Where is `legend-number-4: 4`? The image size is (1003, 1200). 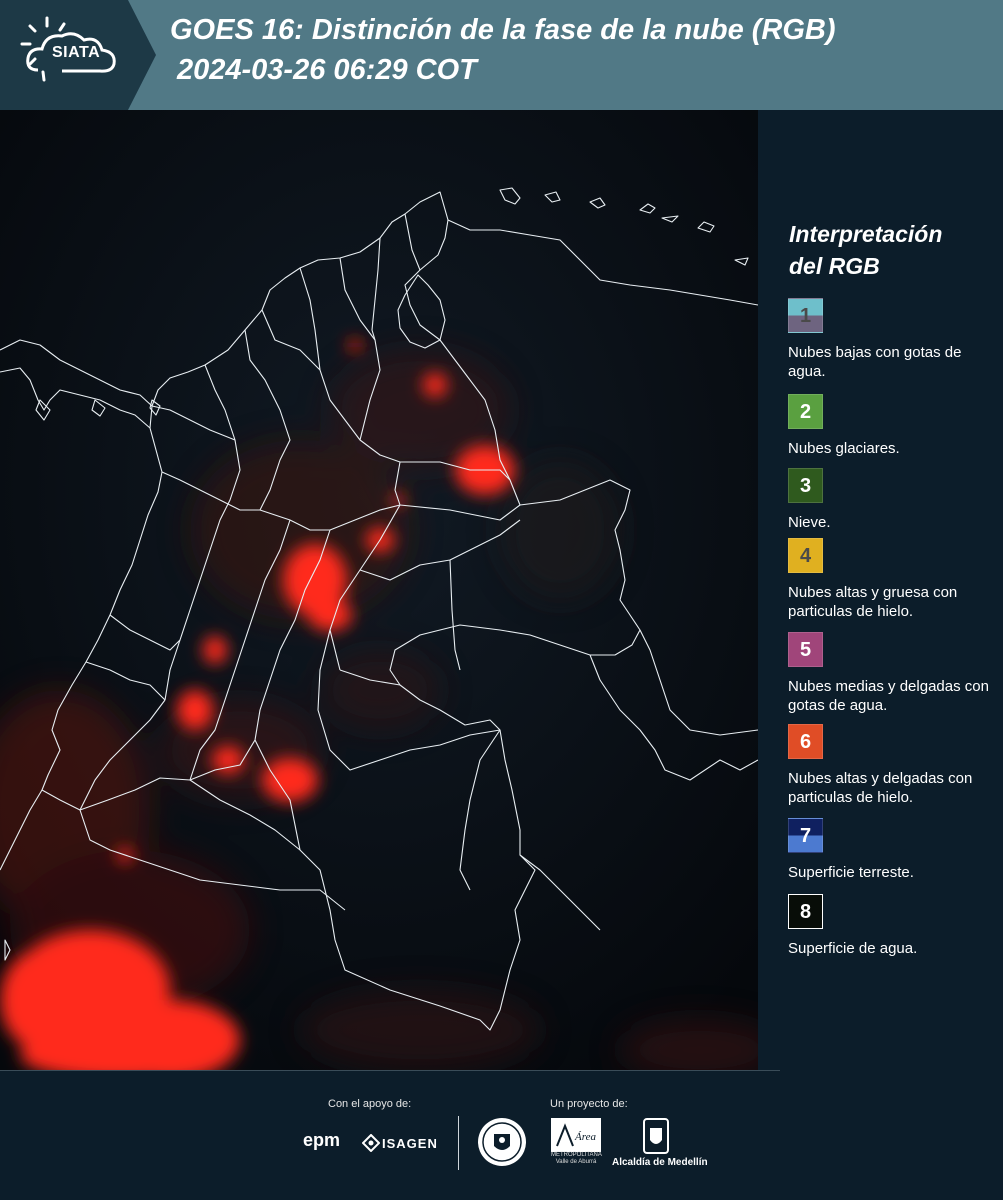
legend-number-4: 4 is located at coordinates (805, 556).